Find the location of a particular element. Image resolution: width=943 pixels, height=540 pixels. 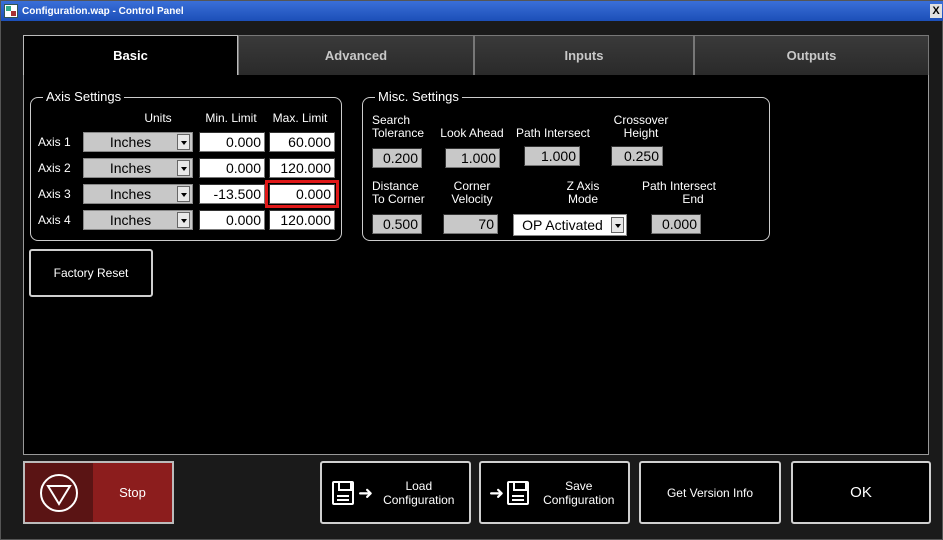

distance-to-corner-field: 0.500 is located at coordinates (397, 224).